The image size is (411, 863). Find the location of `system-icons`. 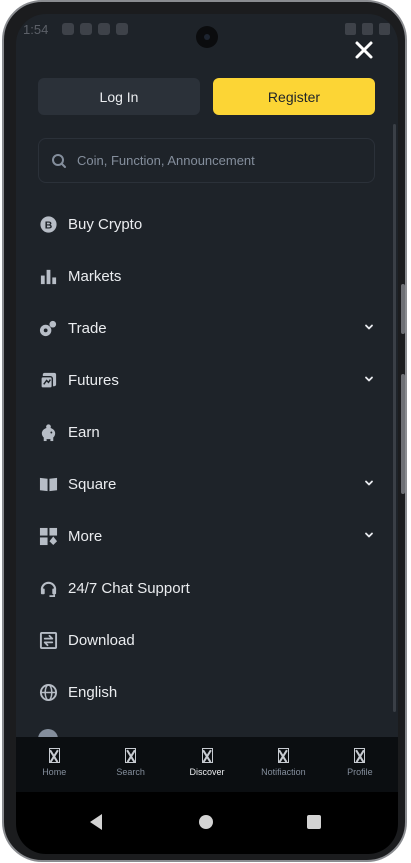

system-icons is located at coordinates (367, 29).